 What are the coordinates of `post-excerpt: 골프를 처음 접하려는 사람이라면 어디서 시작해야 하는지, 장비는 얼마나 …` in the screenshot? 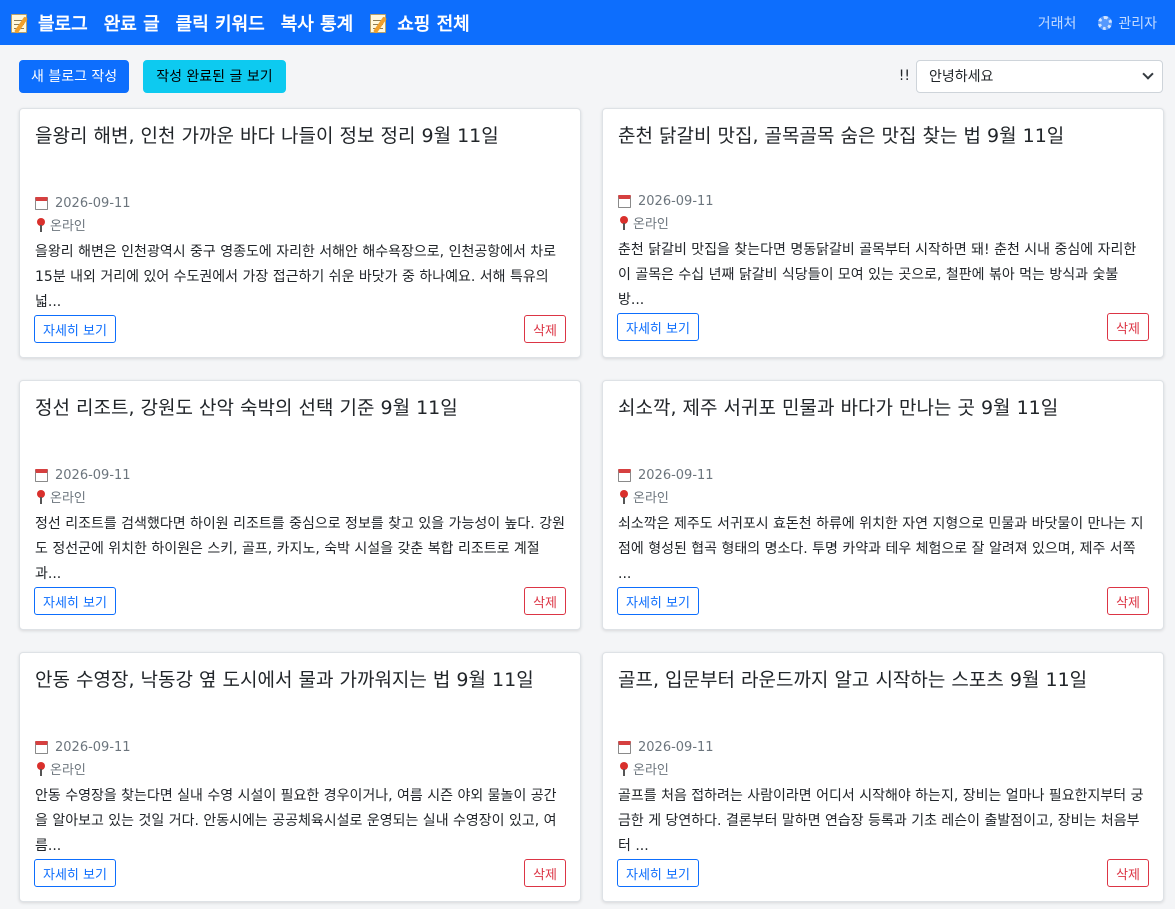 It's located at (881, 821).